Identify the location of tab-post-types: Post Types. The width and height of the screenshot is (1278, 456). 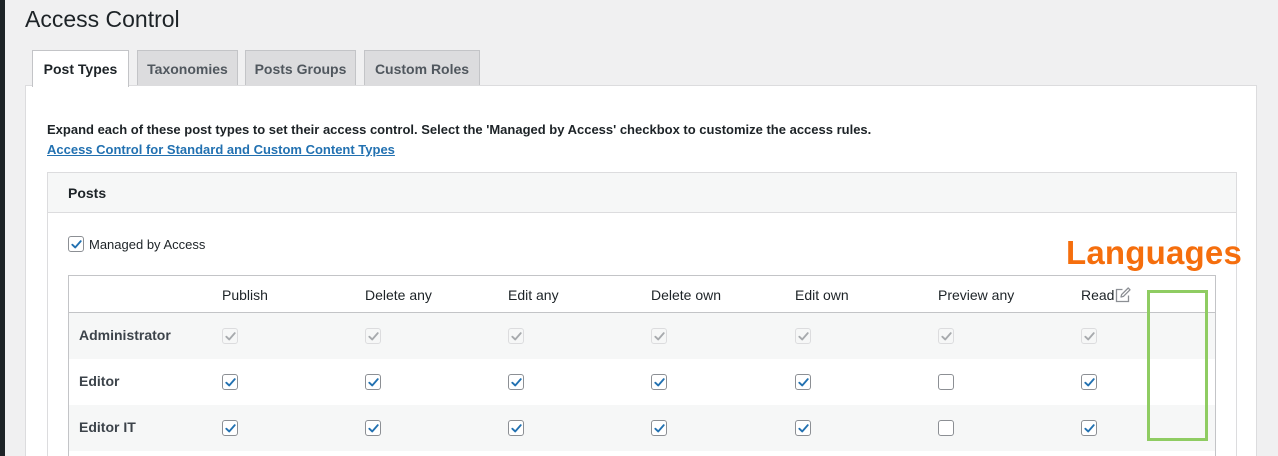
(80, 68).